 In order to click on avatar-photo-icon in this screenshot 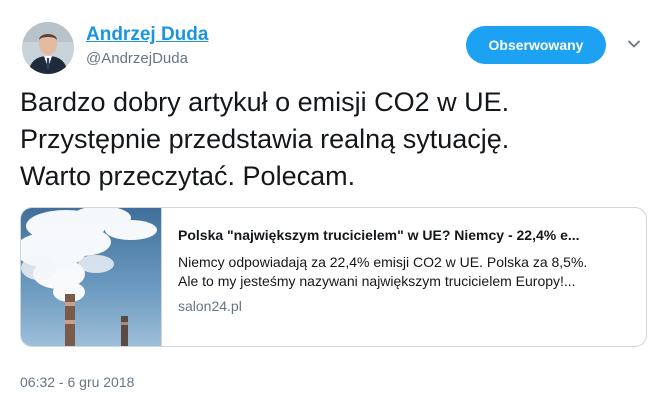, I will do `click(48, 48)`.